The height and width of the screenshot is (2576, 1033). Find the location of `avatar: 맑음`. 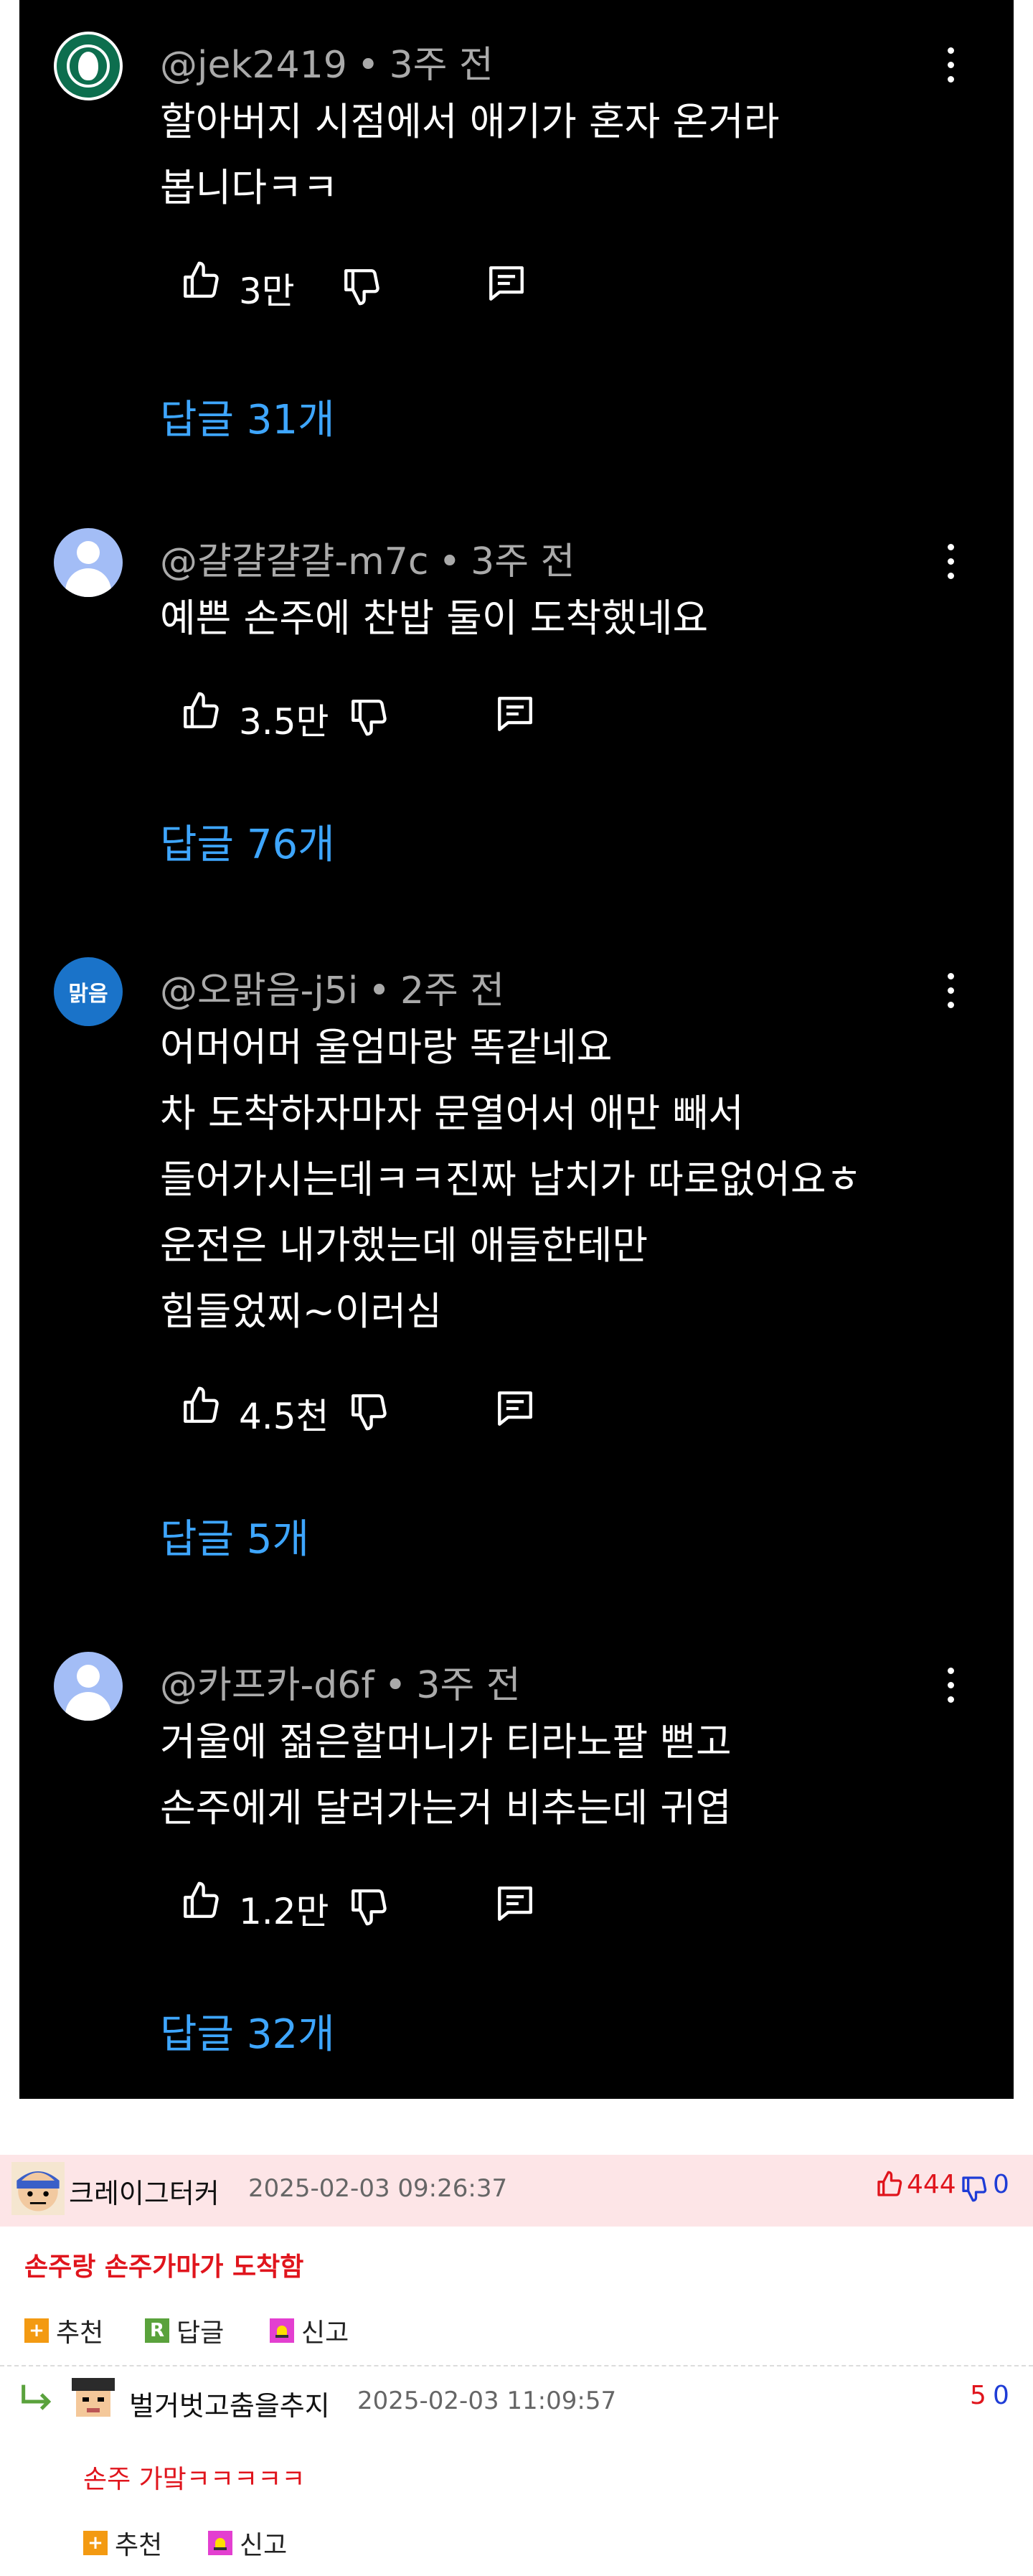

avatar: 맑음 is located at coordinates (88, 991).